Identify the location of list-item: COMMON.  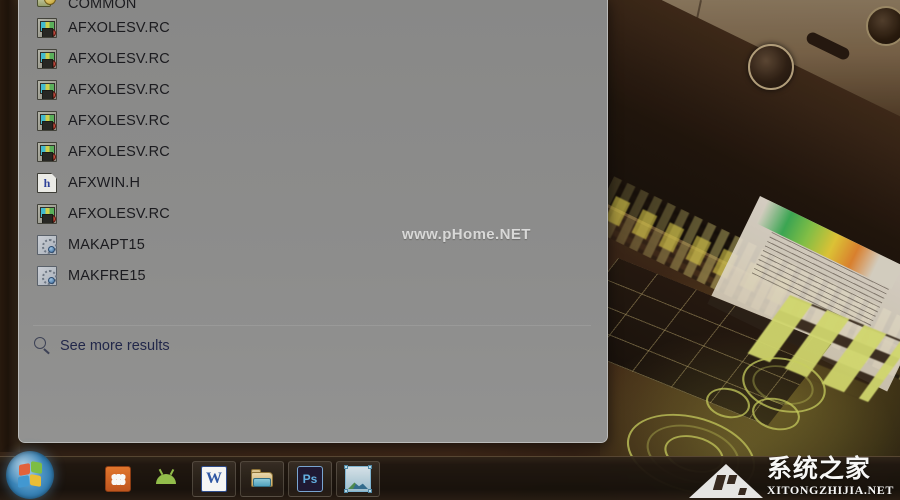
(313, 6).